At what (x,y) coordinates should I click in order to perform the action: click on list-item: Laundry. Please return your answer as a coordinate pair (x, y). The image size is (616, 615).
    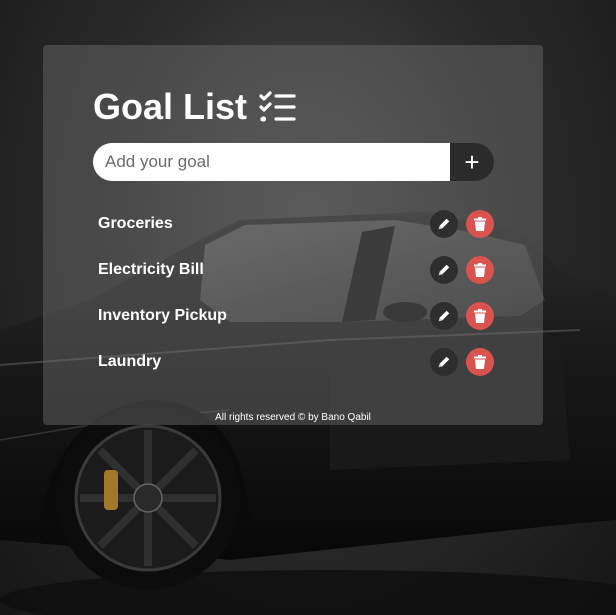
    Looking at the image, I should click on (296, 362).